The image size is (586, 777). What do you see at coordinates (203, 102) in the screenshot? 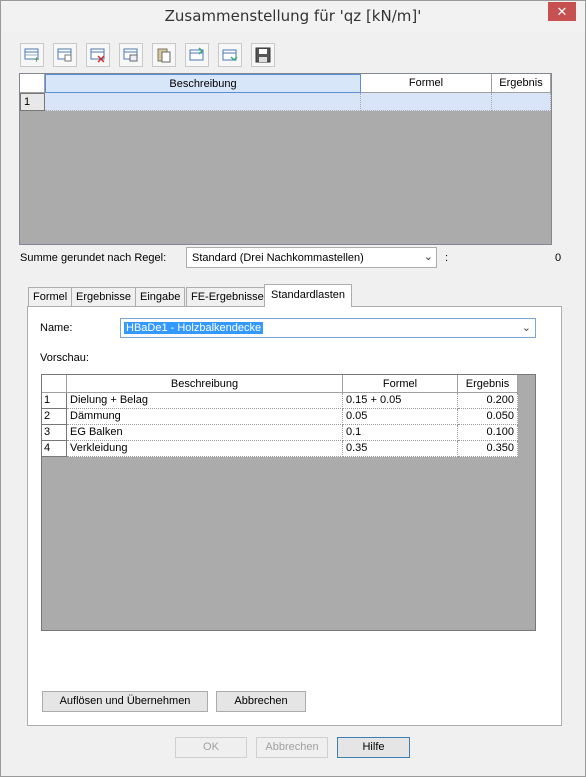
I see `cell-beschreibung` at bounding box center [203, 102].